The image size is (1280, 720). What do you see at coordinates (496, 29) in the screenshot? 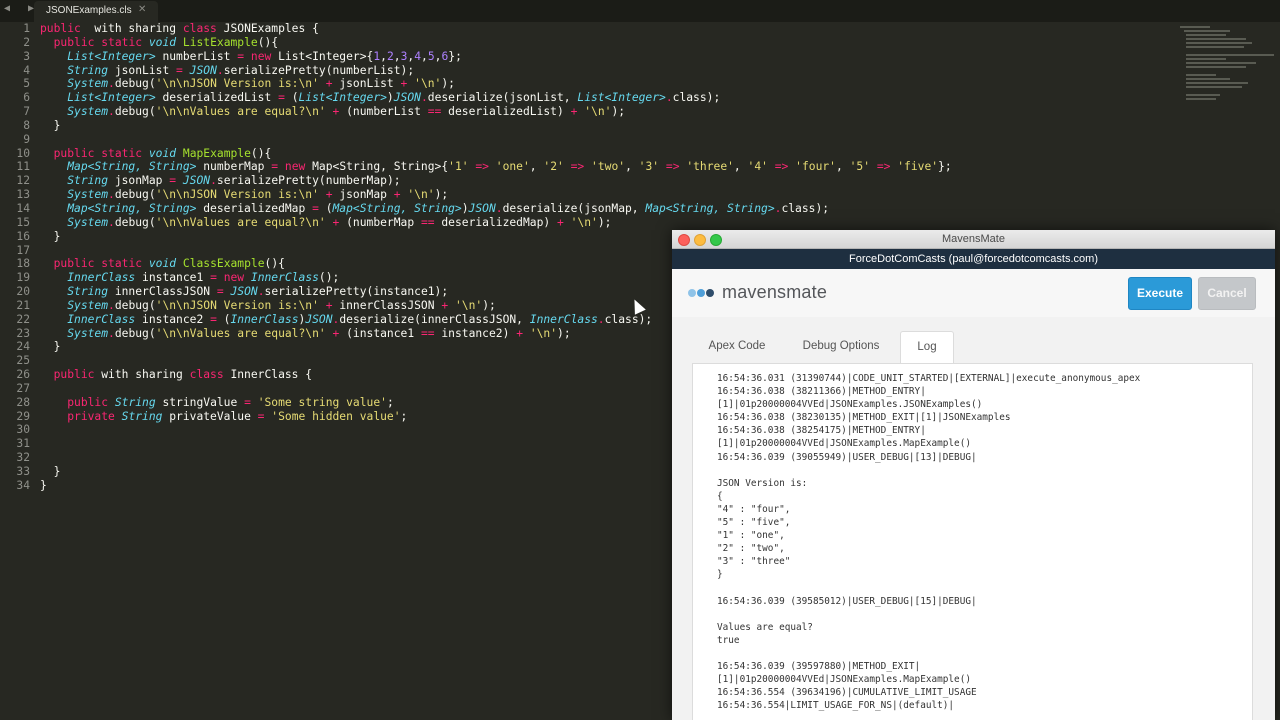
I see `code-line: public with sharing class JSONExamples {` at bounding box center [496, 29].